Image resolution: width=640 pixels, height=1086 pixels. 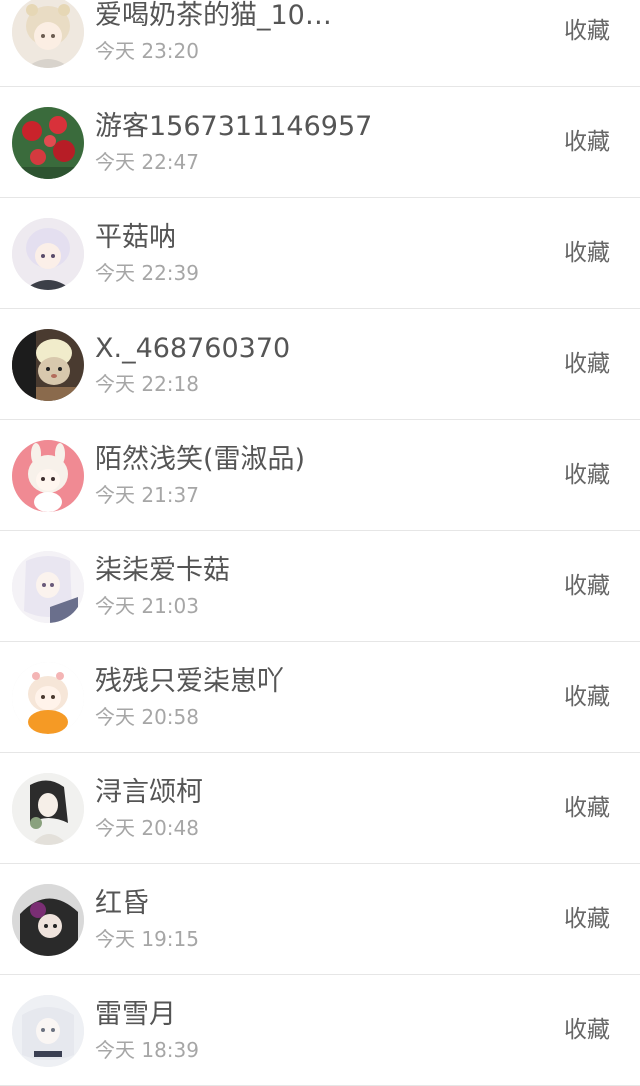 What do you see at coordinates (320, 43) in the screenshot?
I see `list-item: 爱喝奶茶的猫_10… 今天 23:20 收藏` at bounding box center [320, 43].